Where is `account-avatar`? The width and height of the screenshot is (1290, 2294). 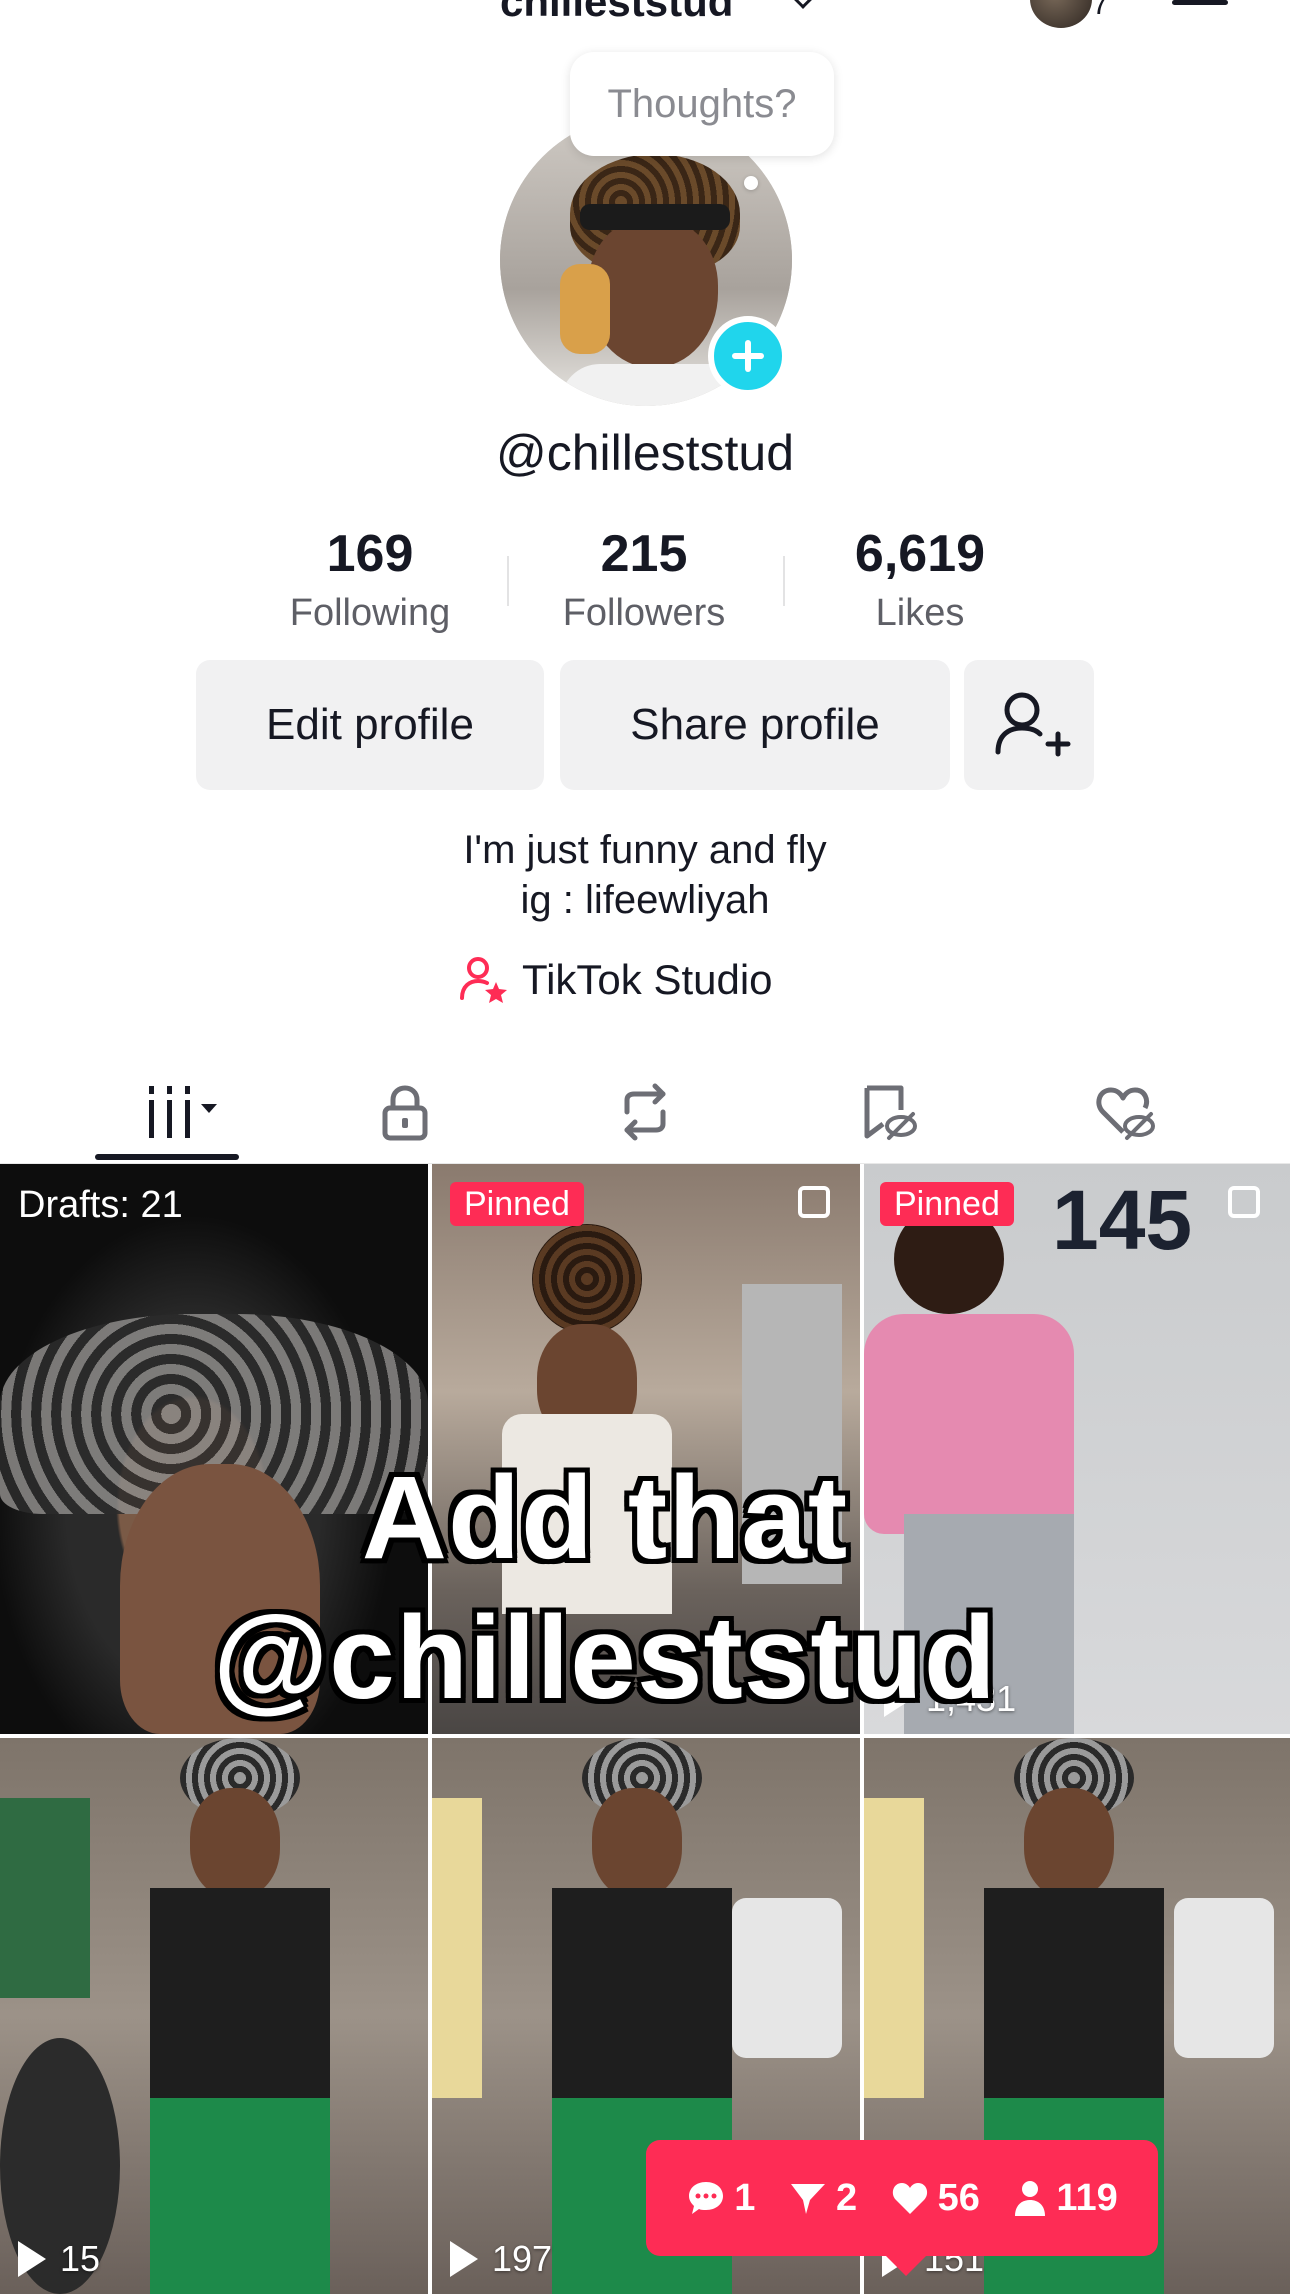
account-avatar is located at coordinates (1061, 14).